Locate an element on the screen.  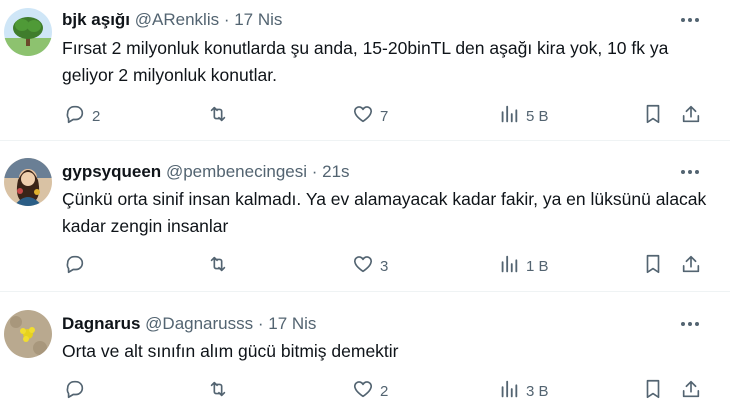
tweet-header: bjk aşığı @ARenklis · 17 Nis is located at coordinates (172, 20).